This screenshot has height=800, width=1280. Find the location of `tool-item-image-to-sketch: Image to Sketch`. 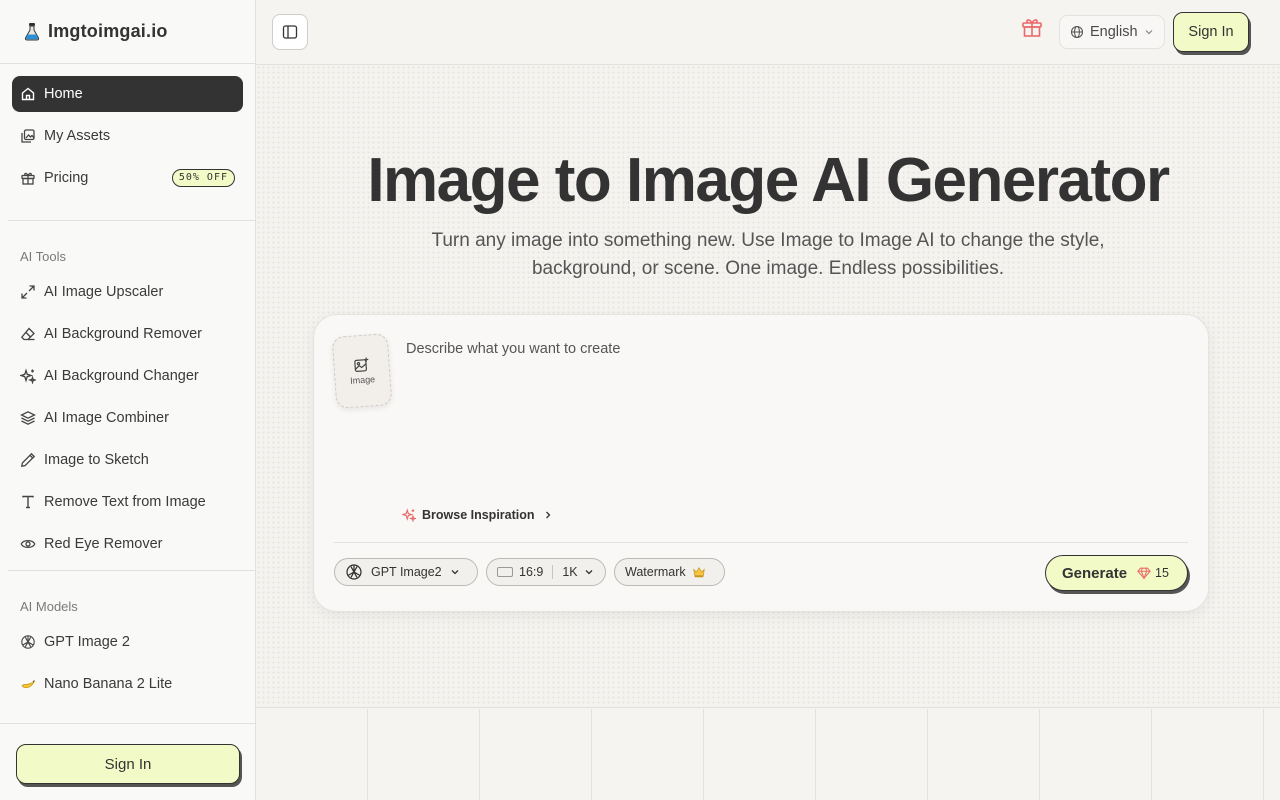

tool-item-image-to-sketch: Image to Sketch is located at coordinates (127, 460).